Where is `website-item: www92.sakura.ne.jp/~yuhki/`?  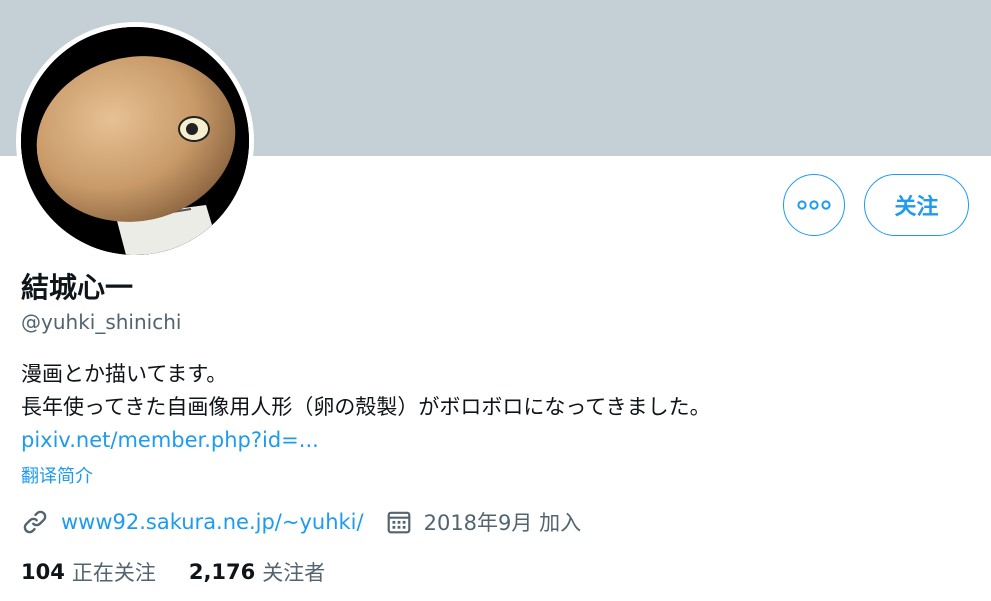
website-item: www92.sakura.ne.jp/~yuhki/ is located at coordinates (192, 522).